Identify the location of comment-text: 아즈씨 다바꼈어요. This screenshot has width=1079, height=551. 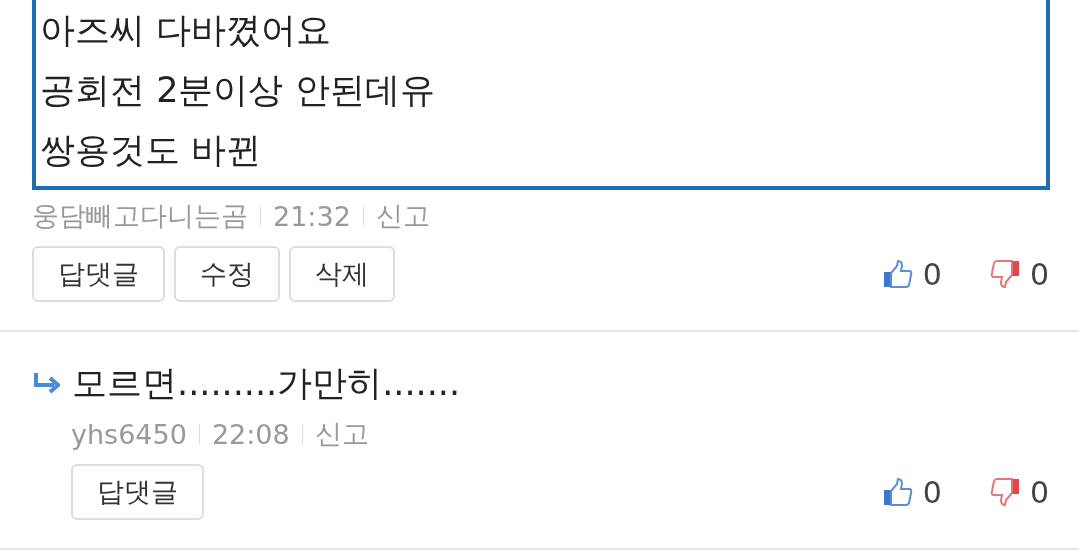
(186, 30).